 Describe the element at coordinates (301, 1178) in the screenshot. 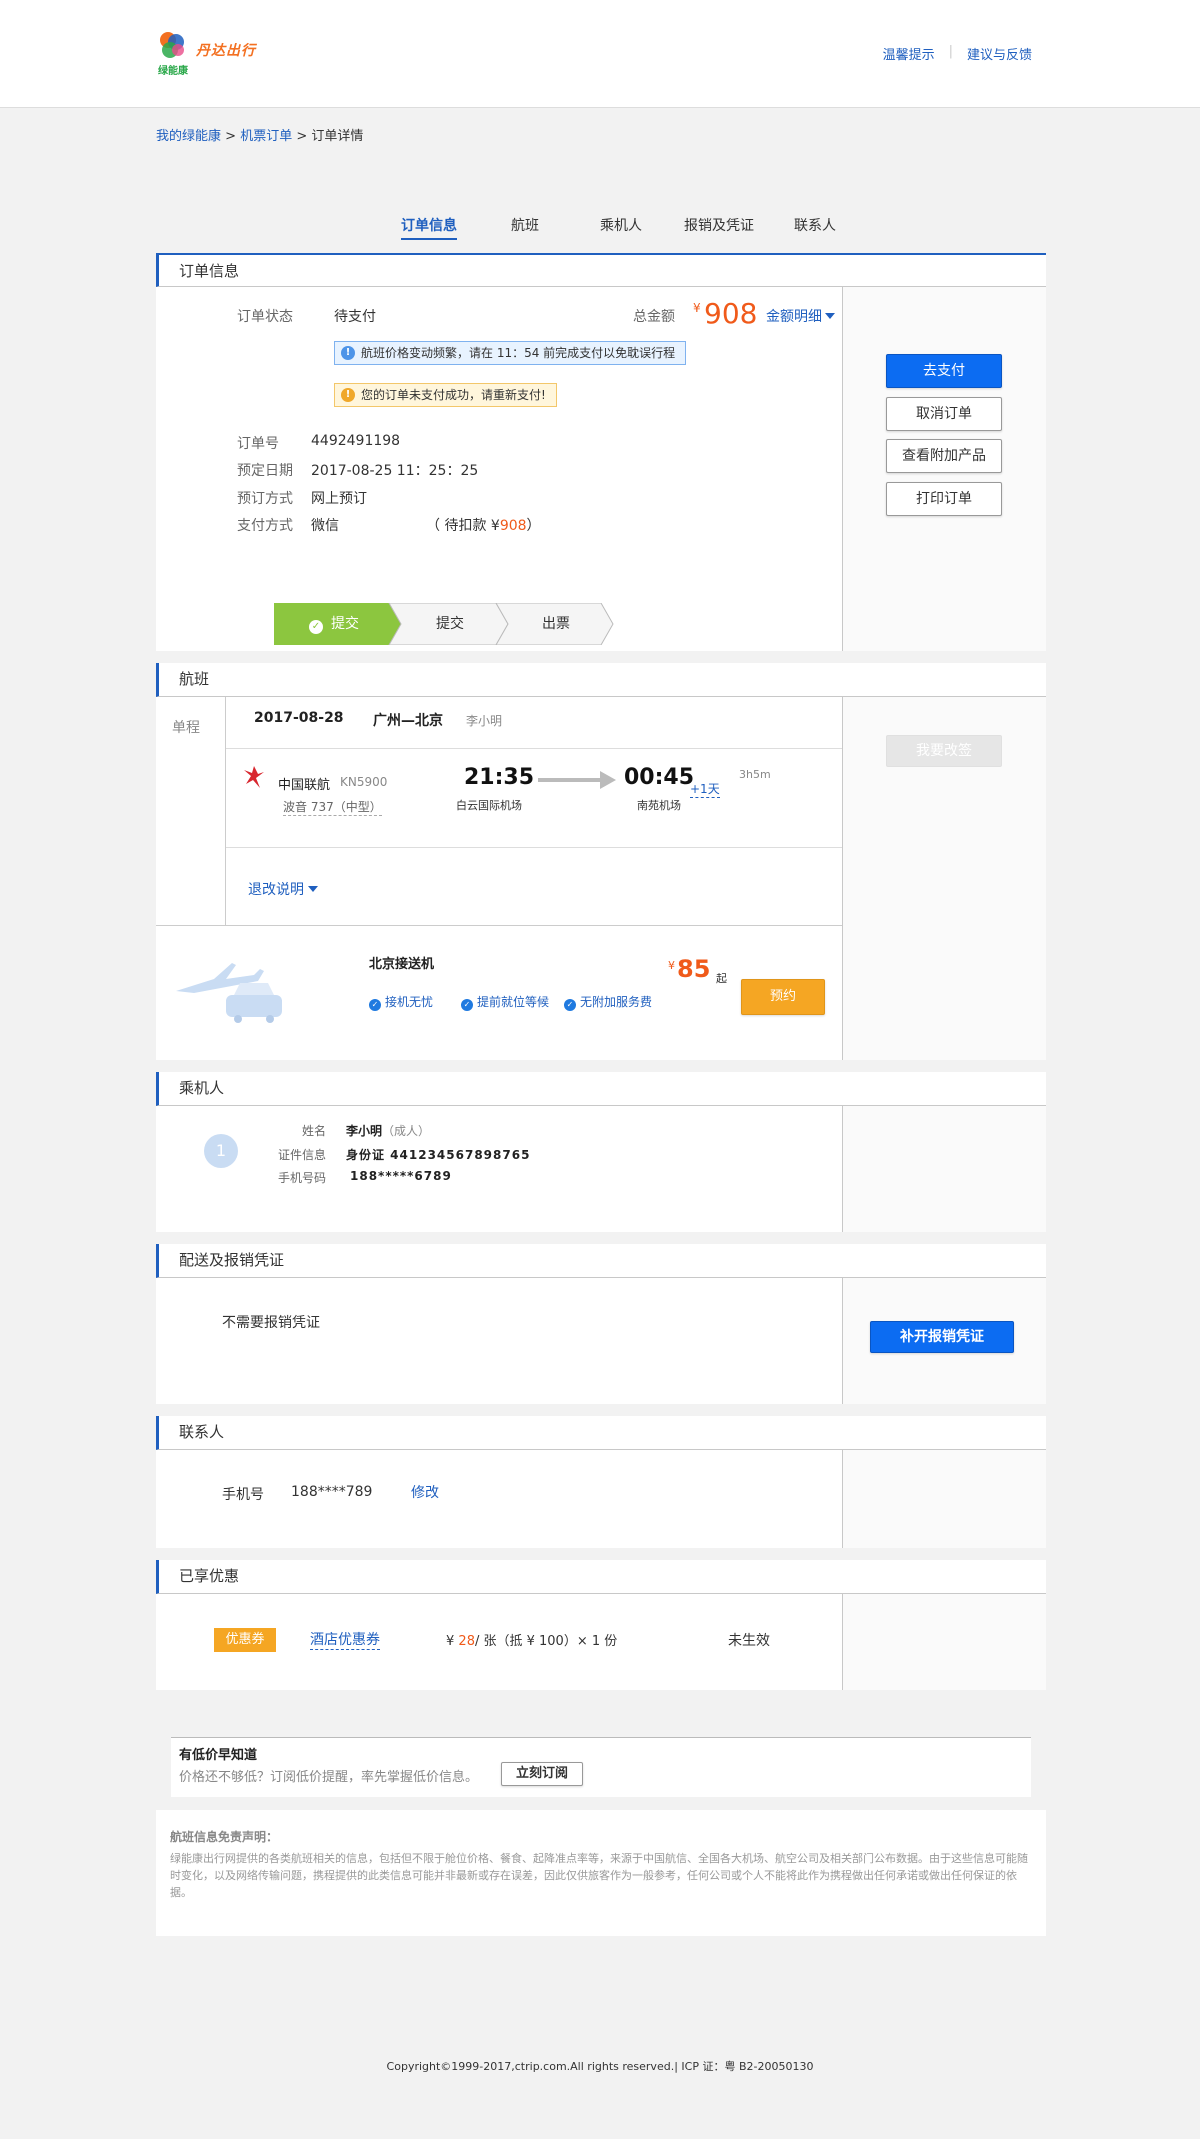

I see `phone-label: 手机号码` at that location.